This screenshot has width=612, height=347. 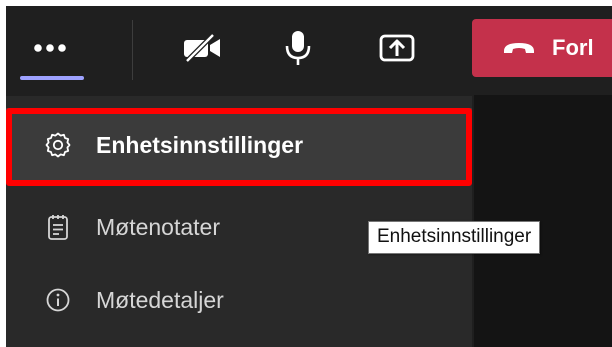 I want to click on active-tab-indicator, so click(x=52, y=78).